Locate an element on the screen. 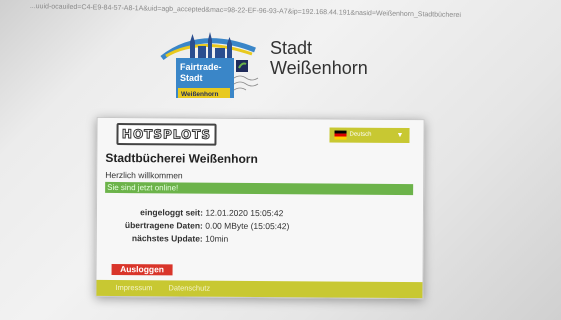 The image size is (561, 320). hotsplots-logo: HOTSPLOTS is located at coordinates (166, 134).